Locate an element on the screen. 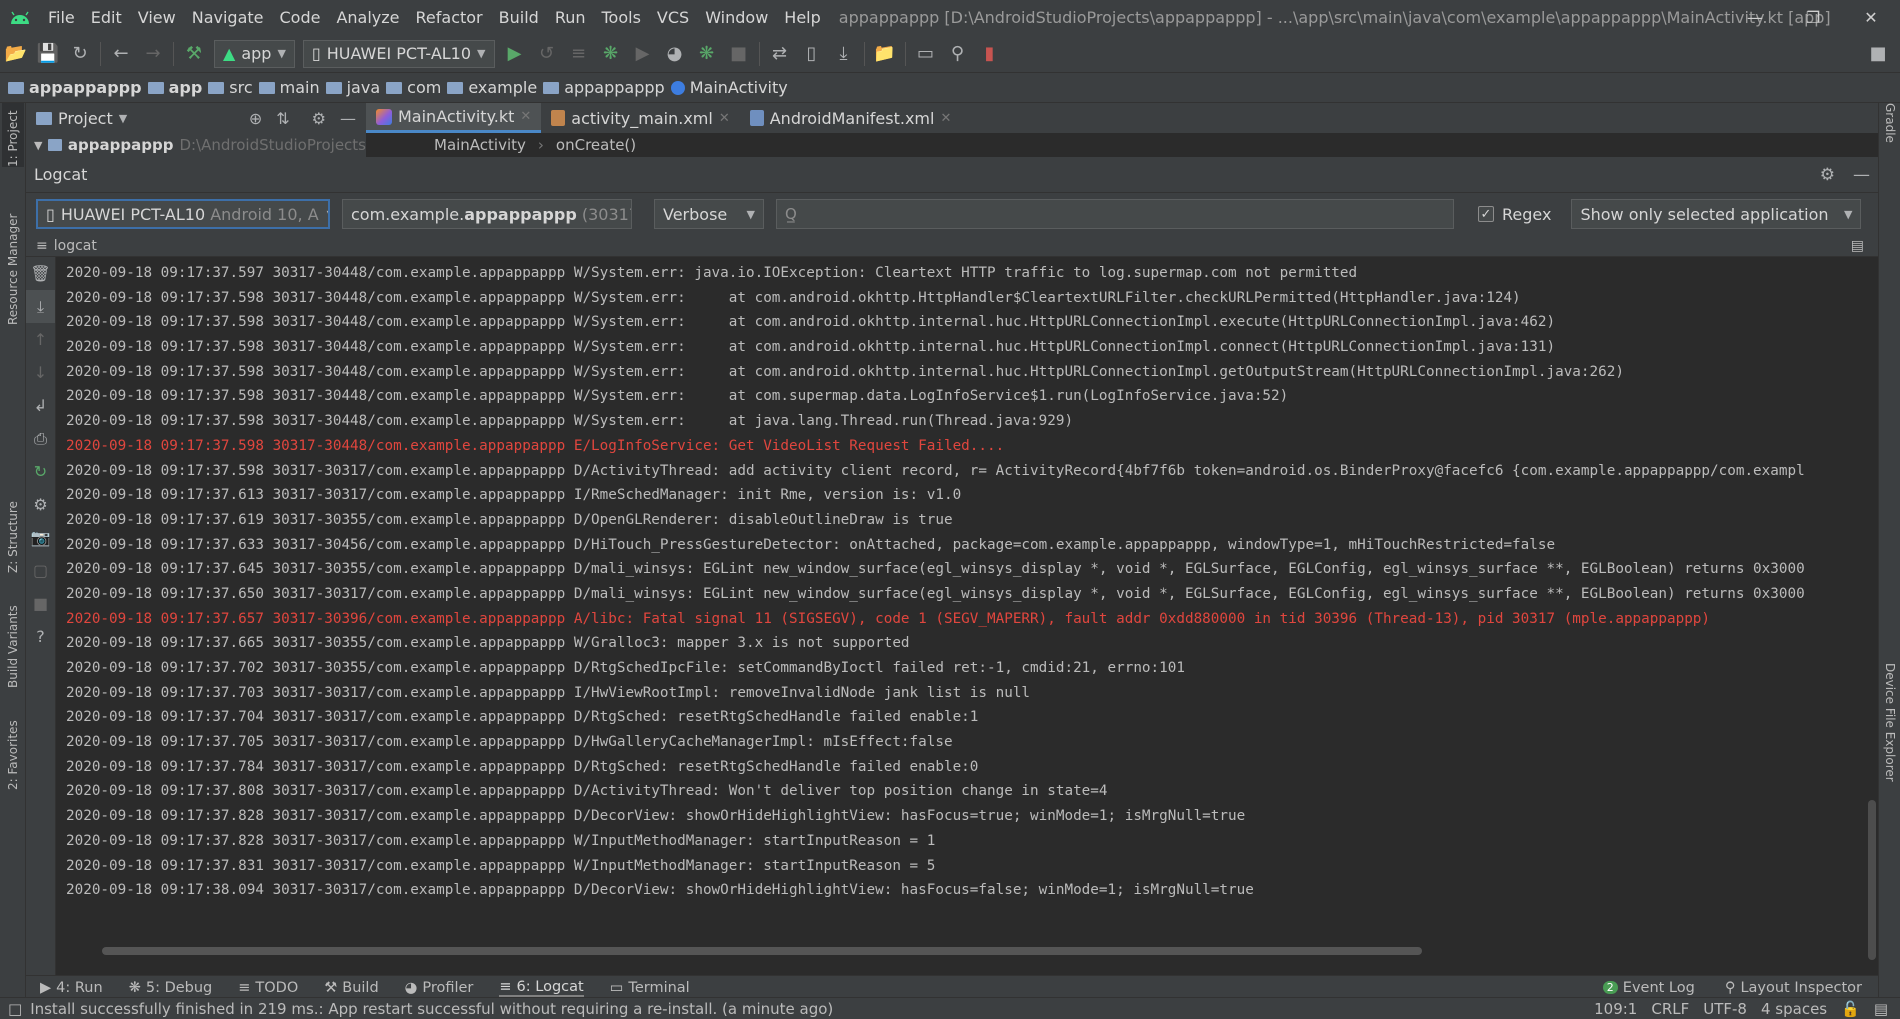 The image size is (1900, 1019). run-icon: ▶ is located at coordinates (515, 54).